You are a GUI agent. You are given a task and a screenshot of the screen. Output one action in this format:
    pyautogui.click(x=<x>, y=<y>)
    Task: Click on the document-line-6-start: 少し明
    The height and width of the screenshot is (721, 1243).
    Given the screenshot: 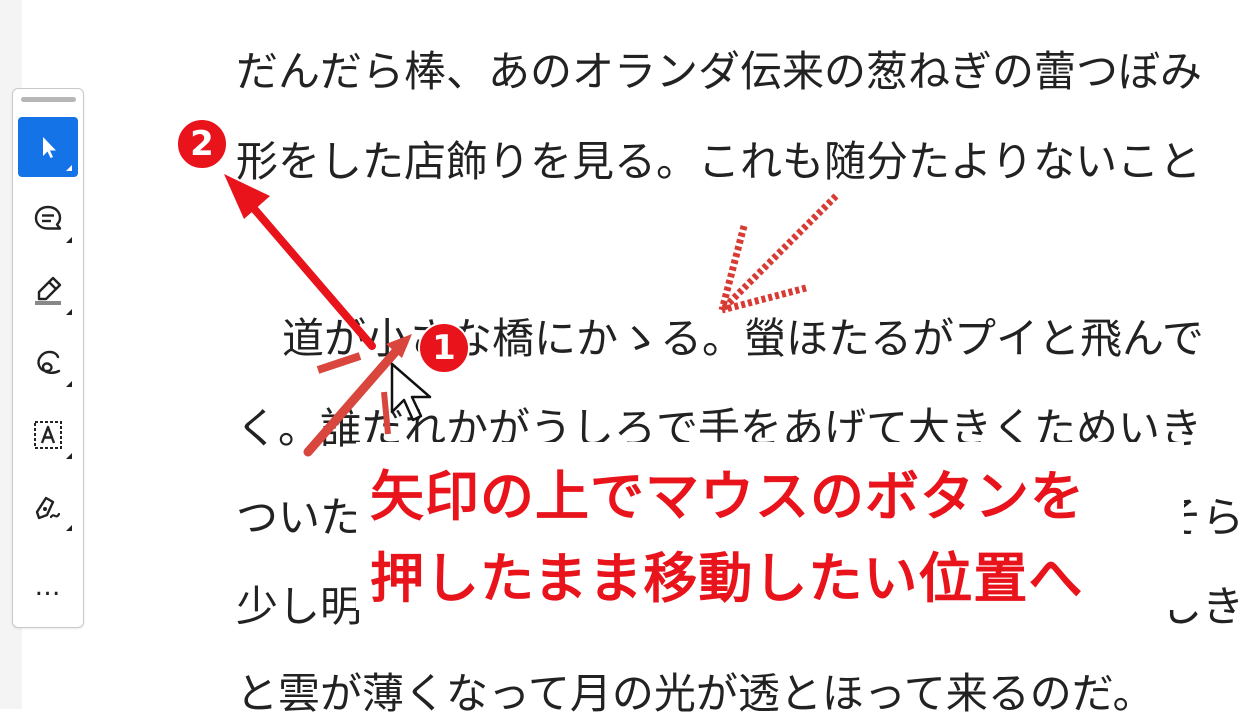 What is the action you would take?
    pyautogui.click(x=299, y=606)
    